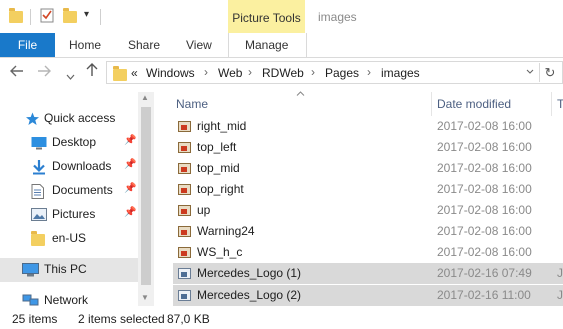  I want to click on nav-item-downloads: Downloads 📌, so click(69, 167).